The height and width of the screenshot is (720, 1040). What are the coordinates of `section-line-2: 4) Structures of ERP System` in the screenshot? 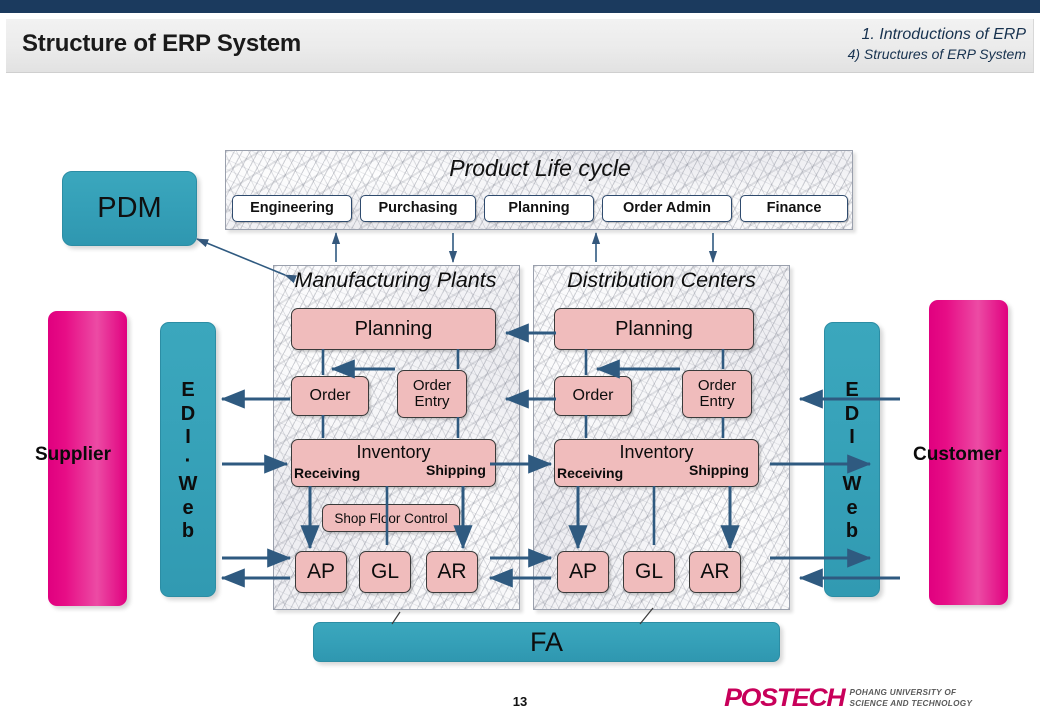 It's located at (936, 54).